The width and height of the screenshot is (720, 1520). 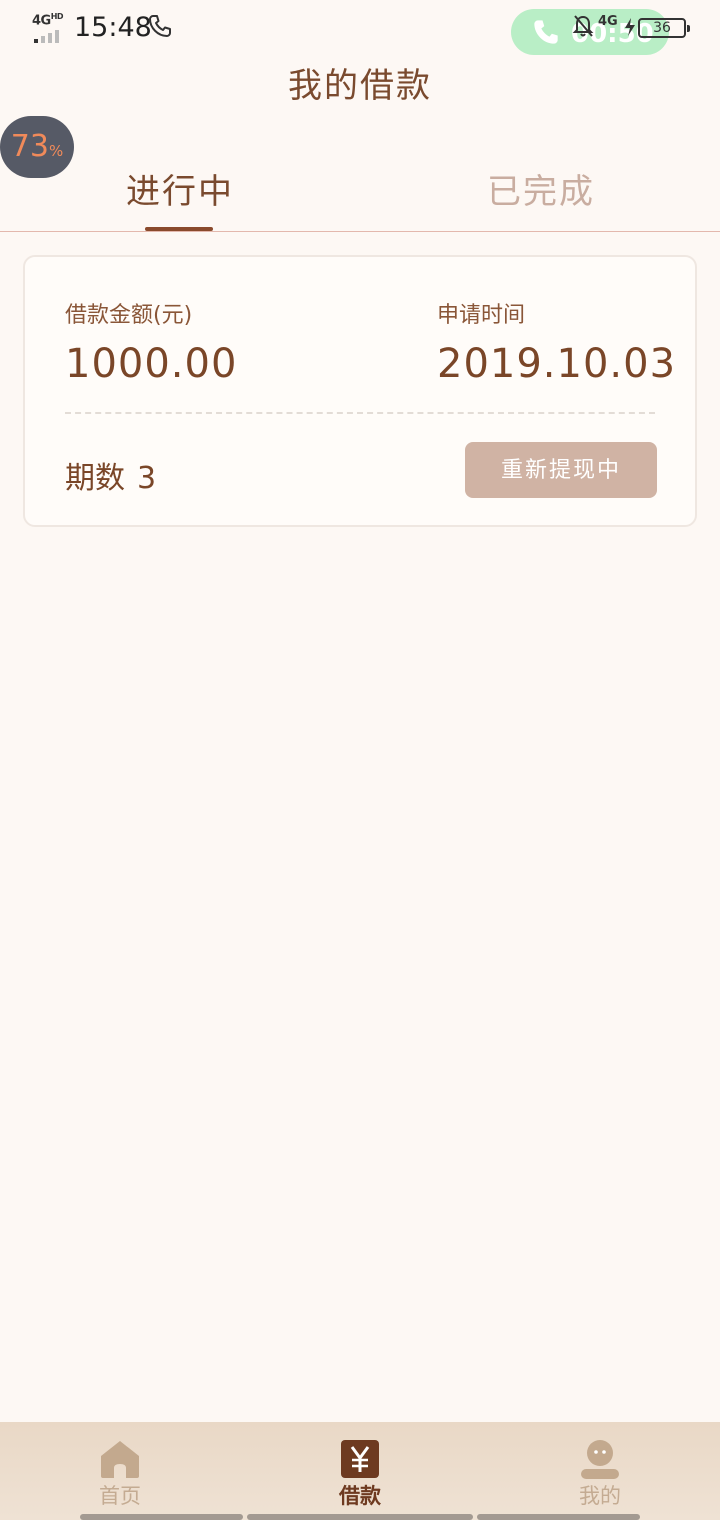 What do you see at coordinates (561, 470) in the screenshot?
I see `withdraw-status-button: 重新提现中` at bounding box center [561, 470].